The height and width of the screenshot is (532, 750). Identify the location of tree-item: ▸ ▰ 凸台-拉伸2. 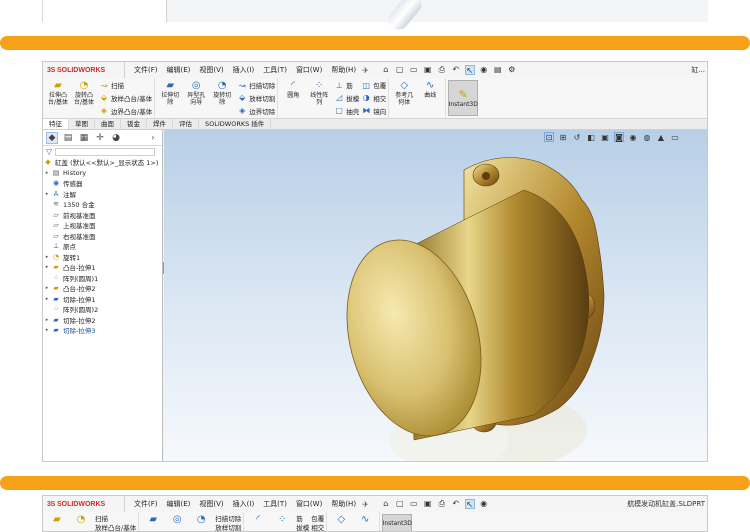
(102, 288).